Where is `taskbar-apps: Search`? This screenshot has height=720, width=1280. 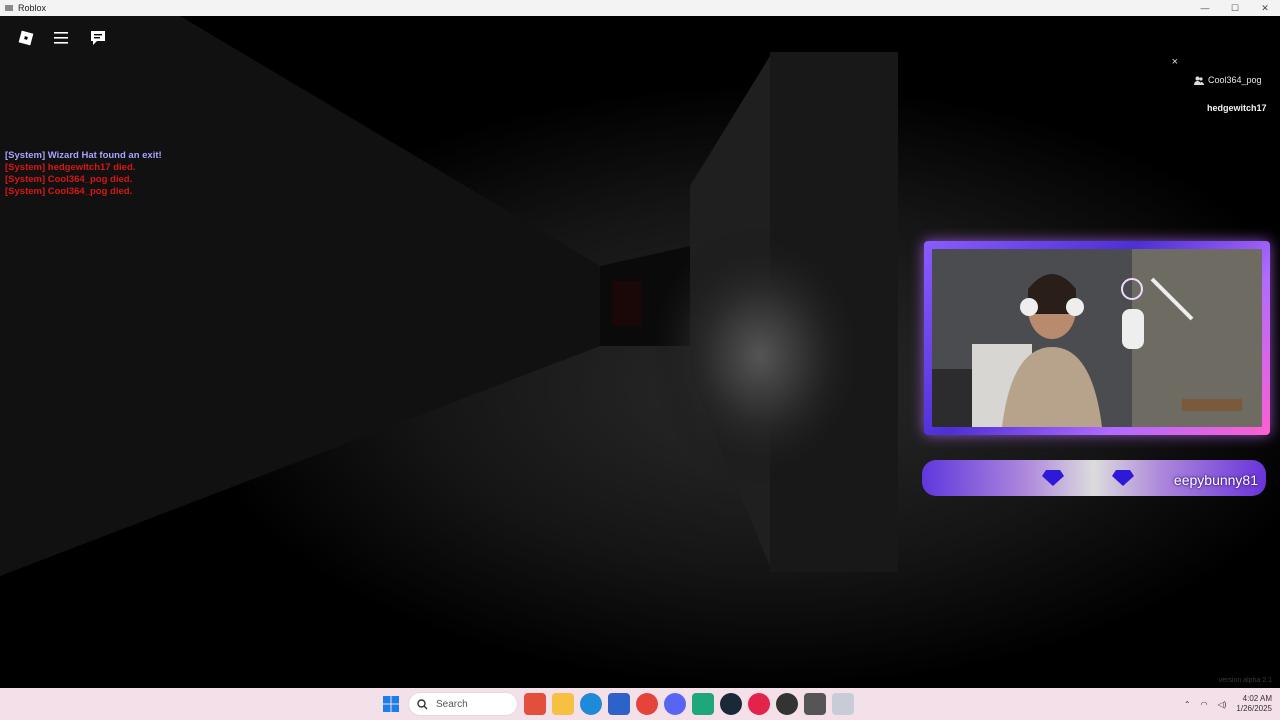
taskbar-apps: Search is located at coordinates (617, 704).